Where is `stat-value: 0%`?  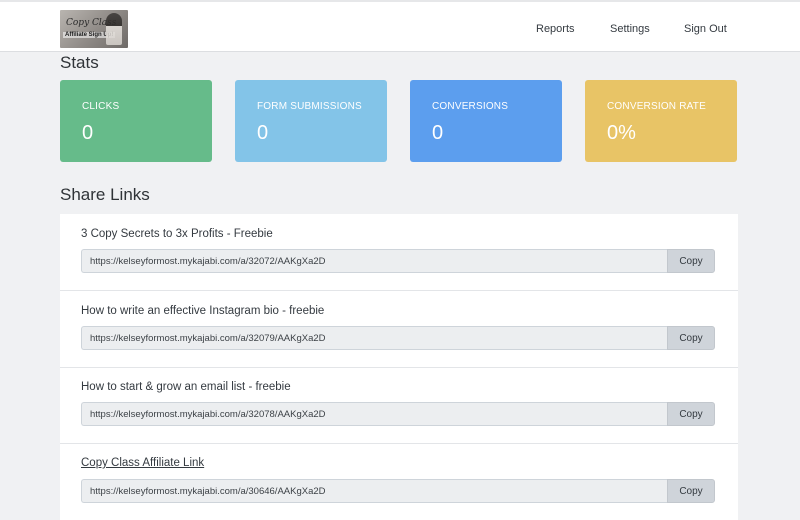 stat-value: 0% is located at coordinates (621, 133).